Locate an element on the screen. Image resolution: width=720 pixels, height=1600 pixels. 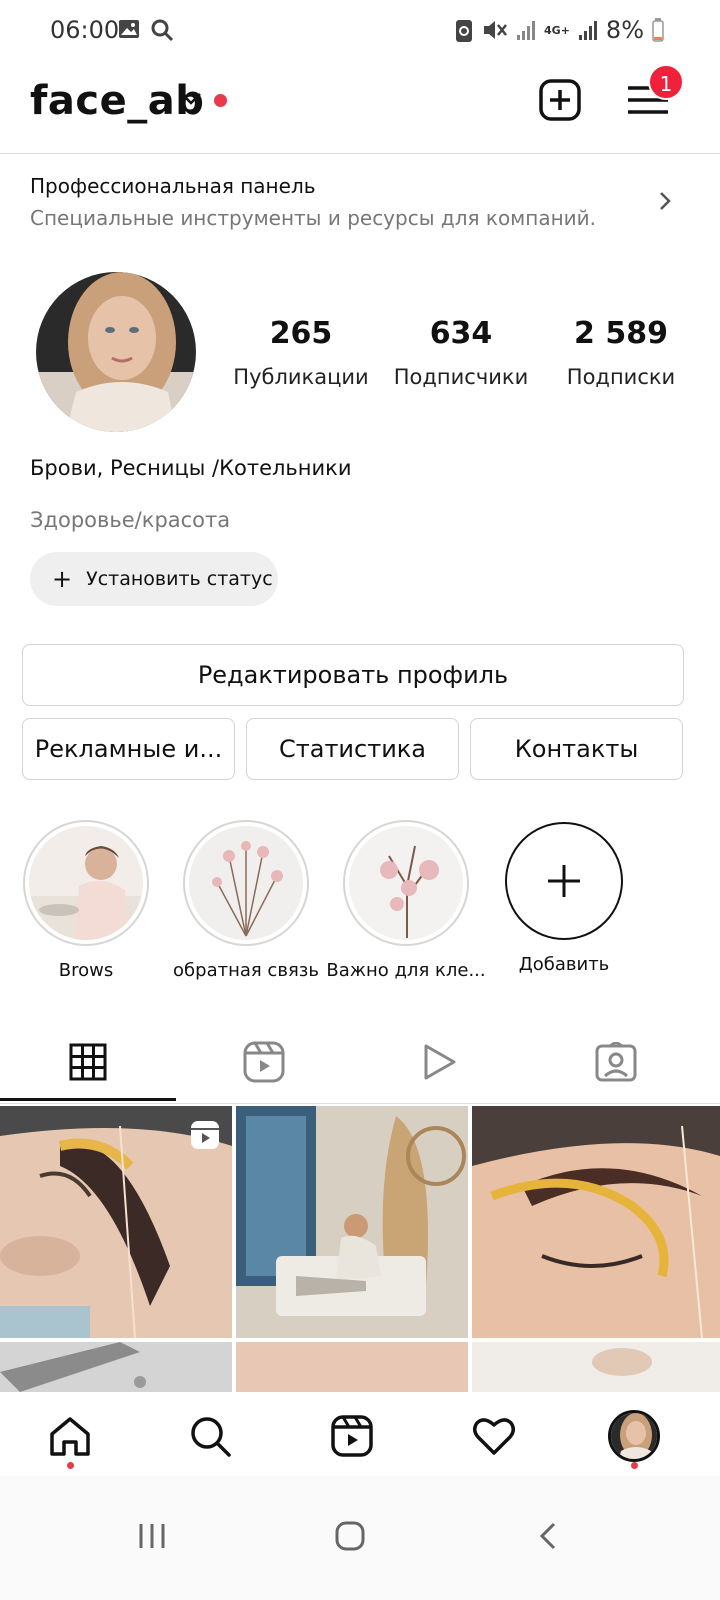
tab-videos is located at coordinates (440, 1062).